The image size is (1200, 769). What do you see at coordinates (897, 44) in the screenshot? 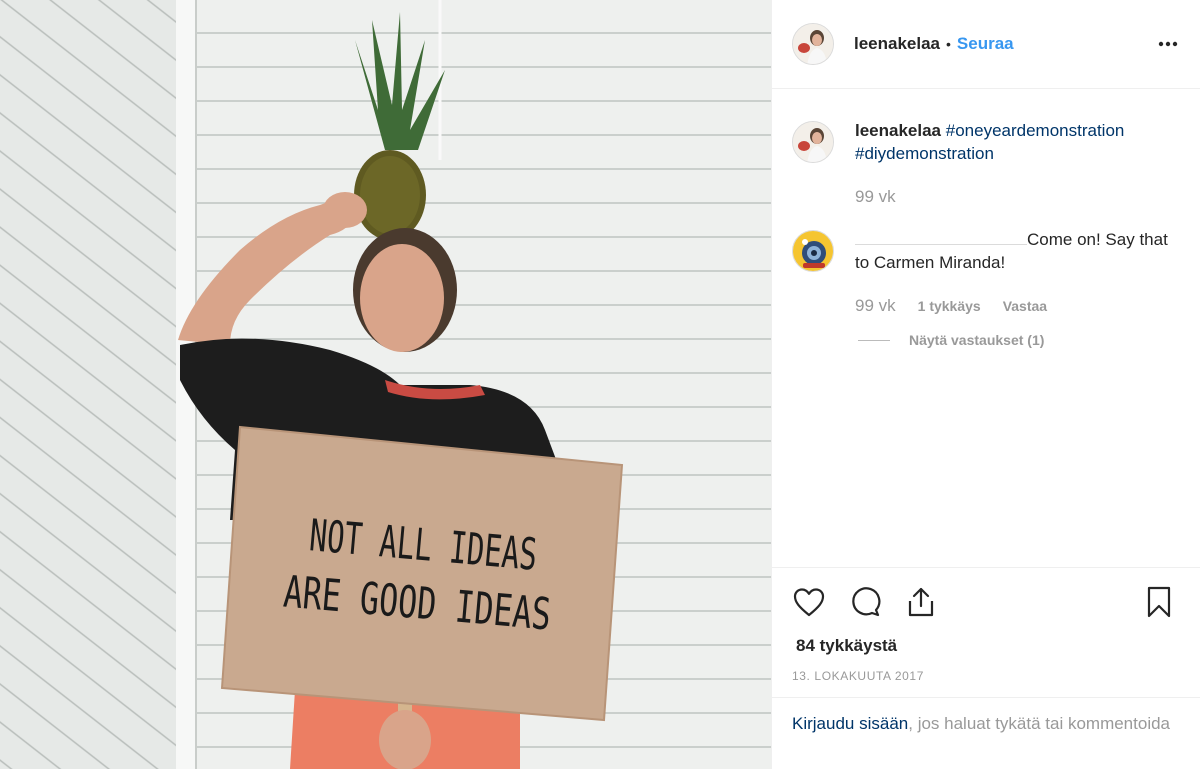
I see `post-author-username: leenakelaa` at bounding box center [897, 44].